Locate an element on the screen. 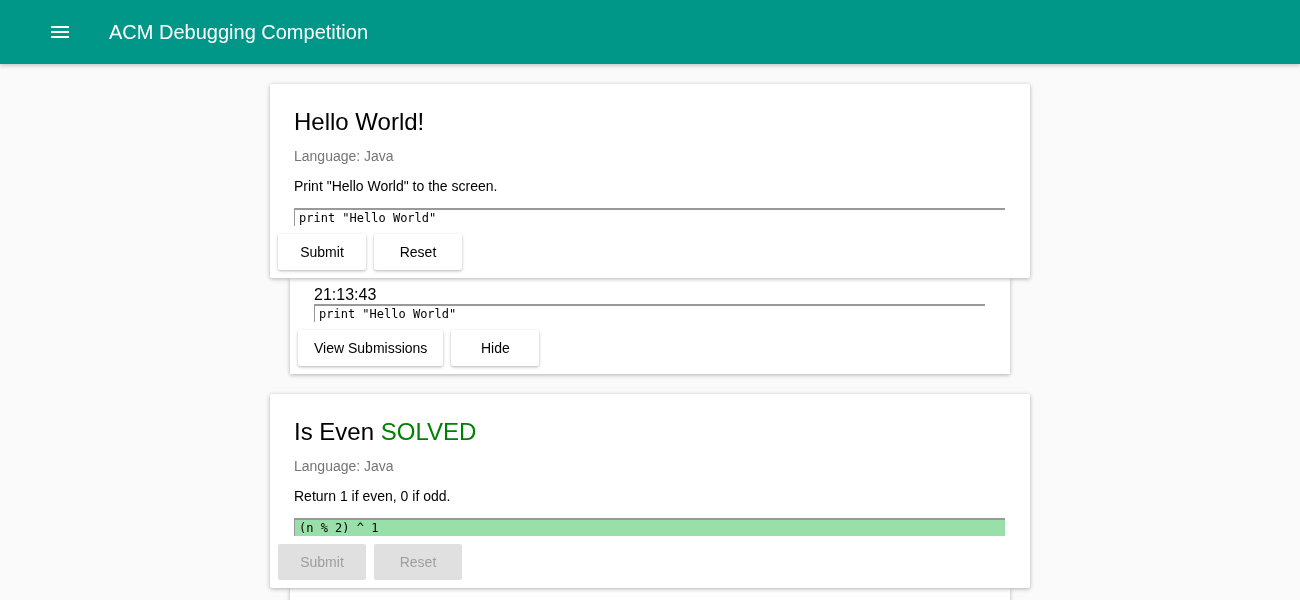  view-submissions-button: View Submissions is located at coordinates (371, 348).